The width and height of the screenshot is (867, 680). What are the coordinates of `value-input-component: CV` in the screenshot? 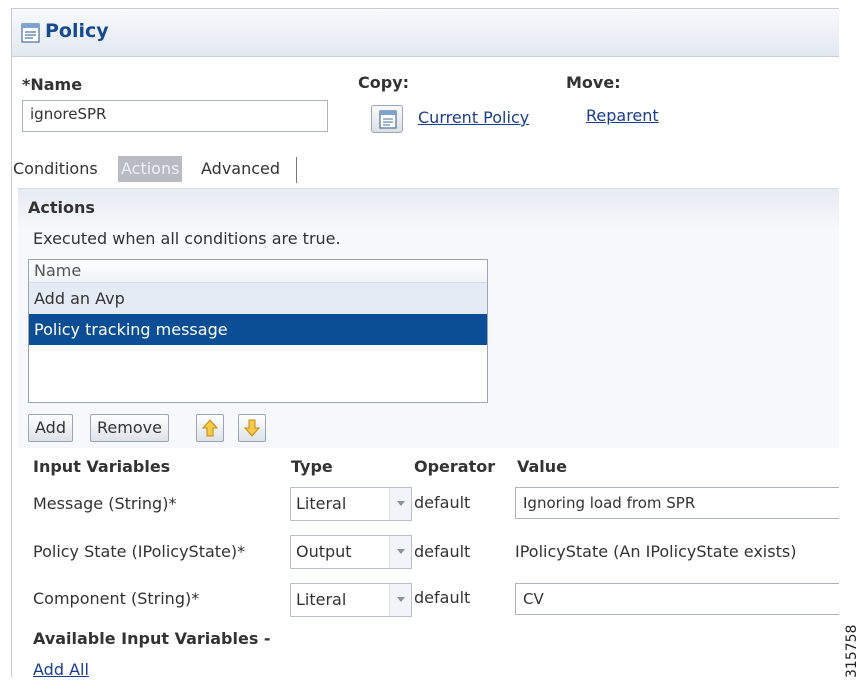 It's located at (677, 599).